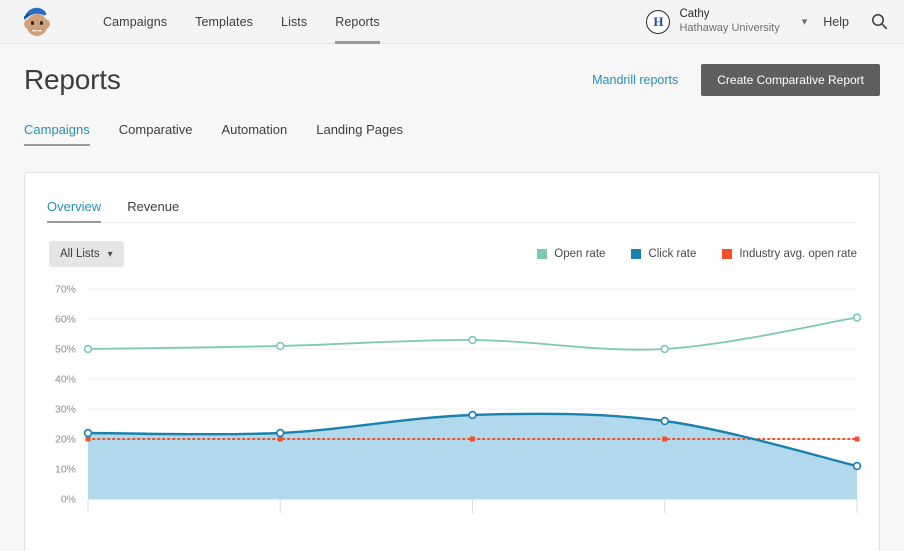 The width and height of the screenshot is (904, 551). Describe the element at coordinates (80, 254) in the screenshot. I see `all-lists-filter-label: All Lists` at that location.